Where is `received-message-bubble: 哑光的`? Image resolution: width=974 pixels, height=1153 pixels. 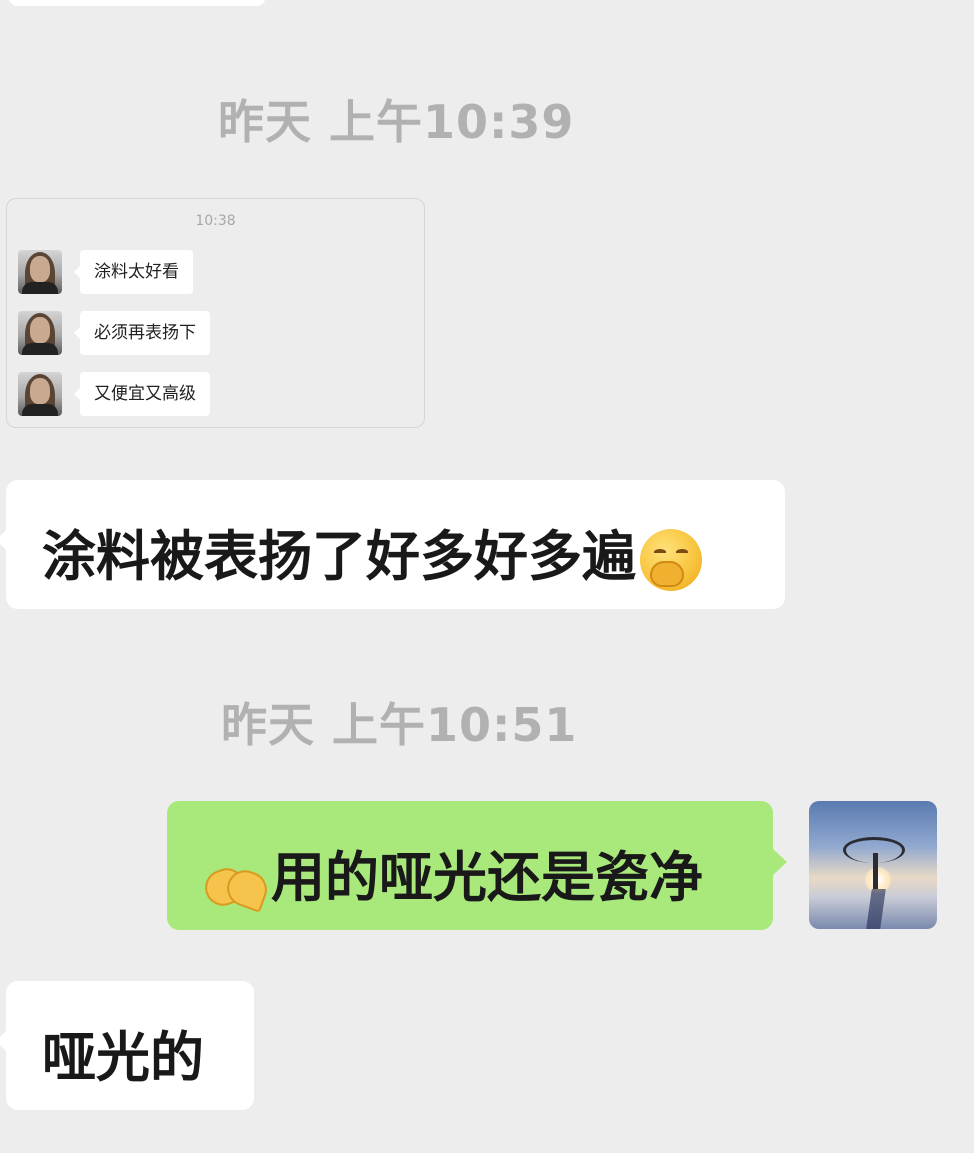
received-message-bubble: 哑光的 is located at coordinates (127, 1045).